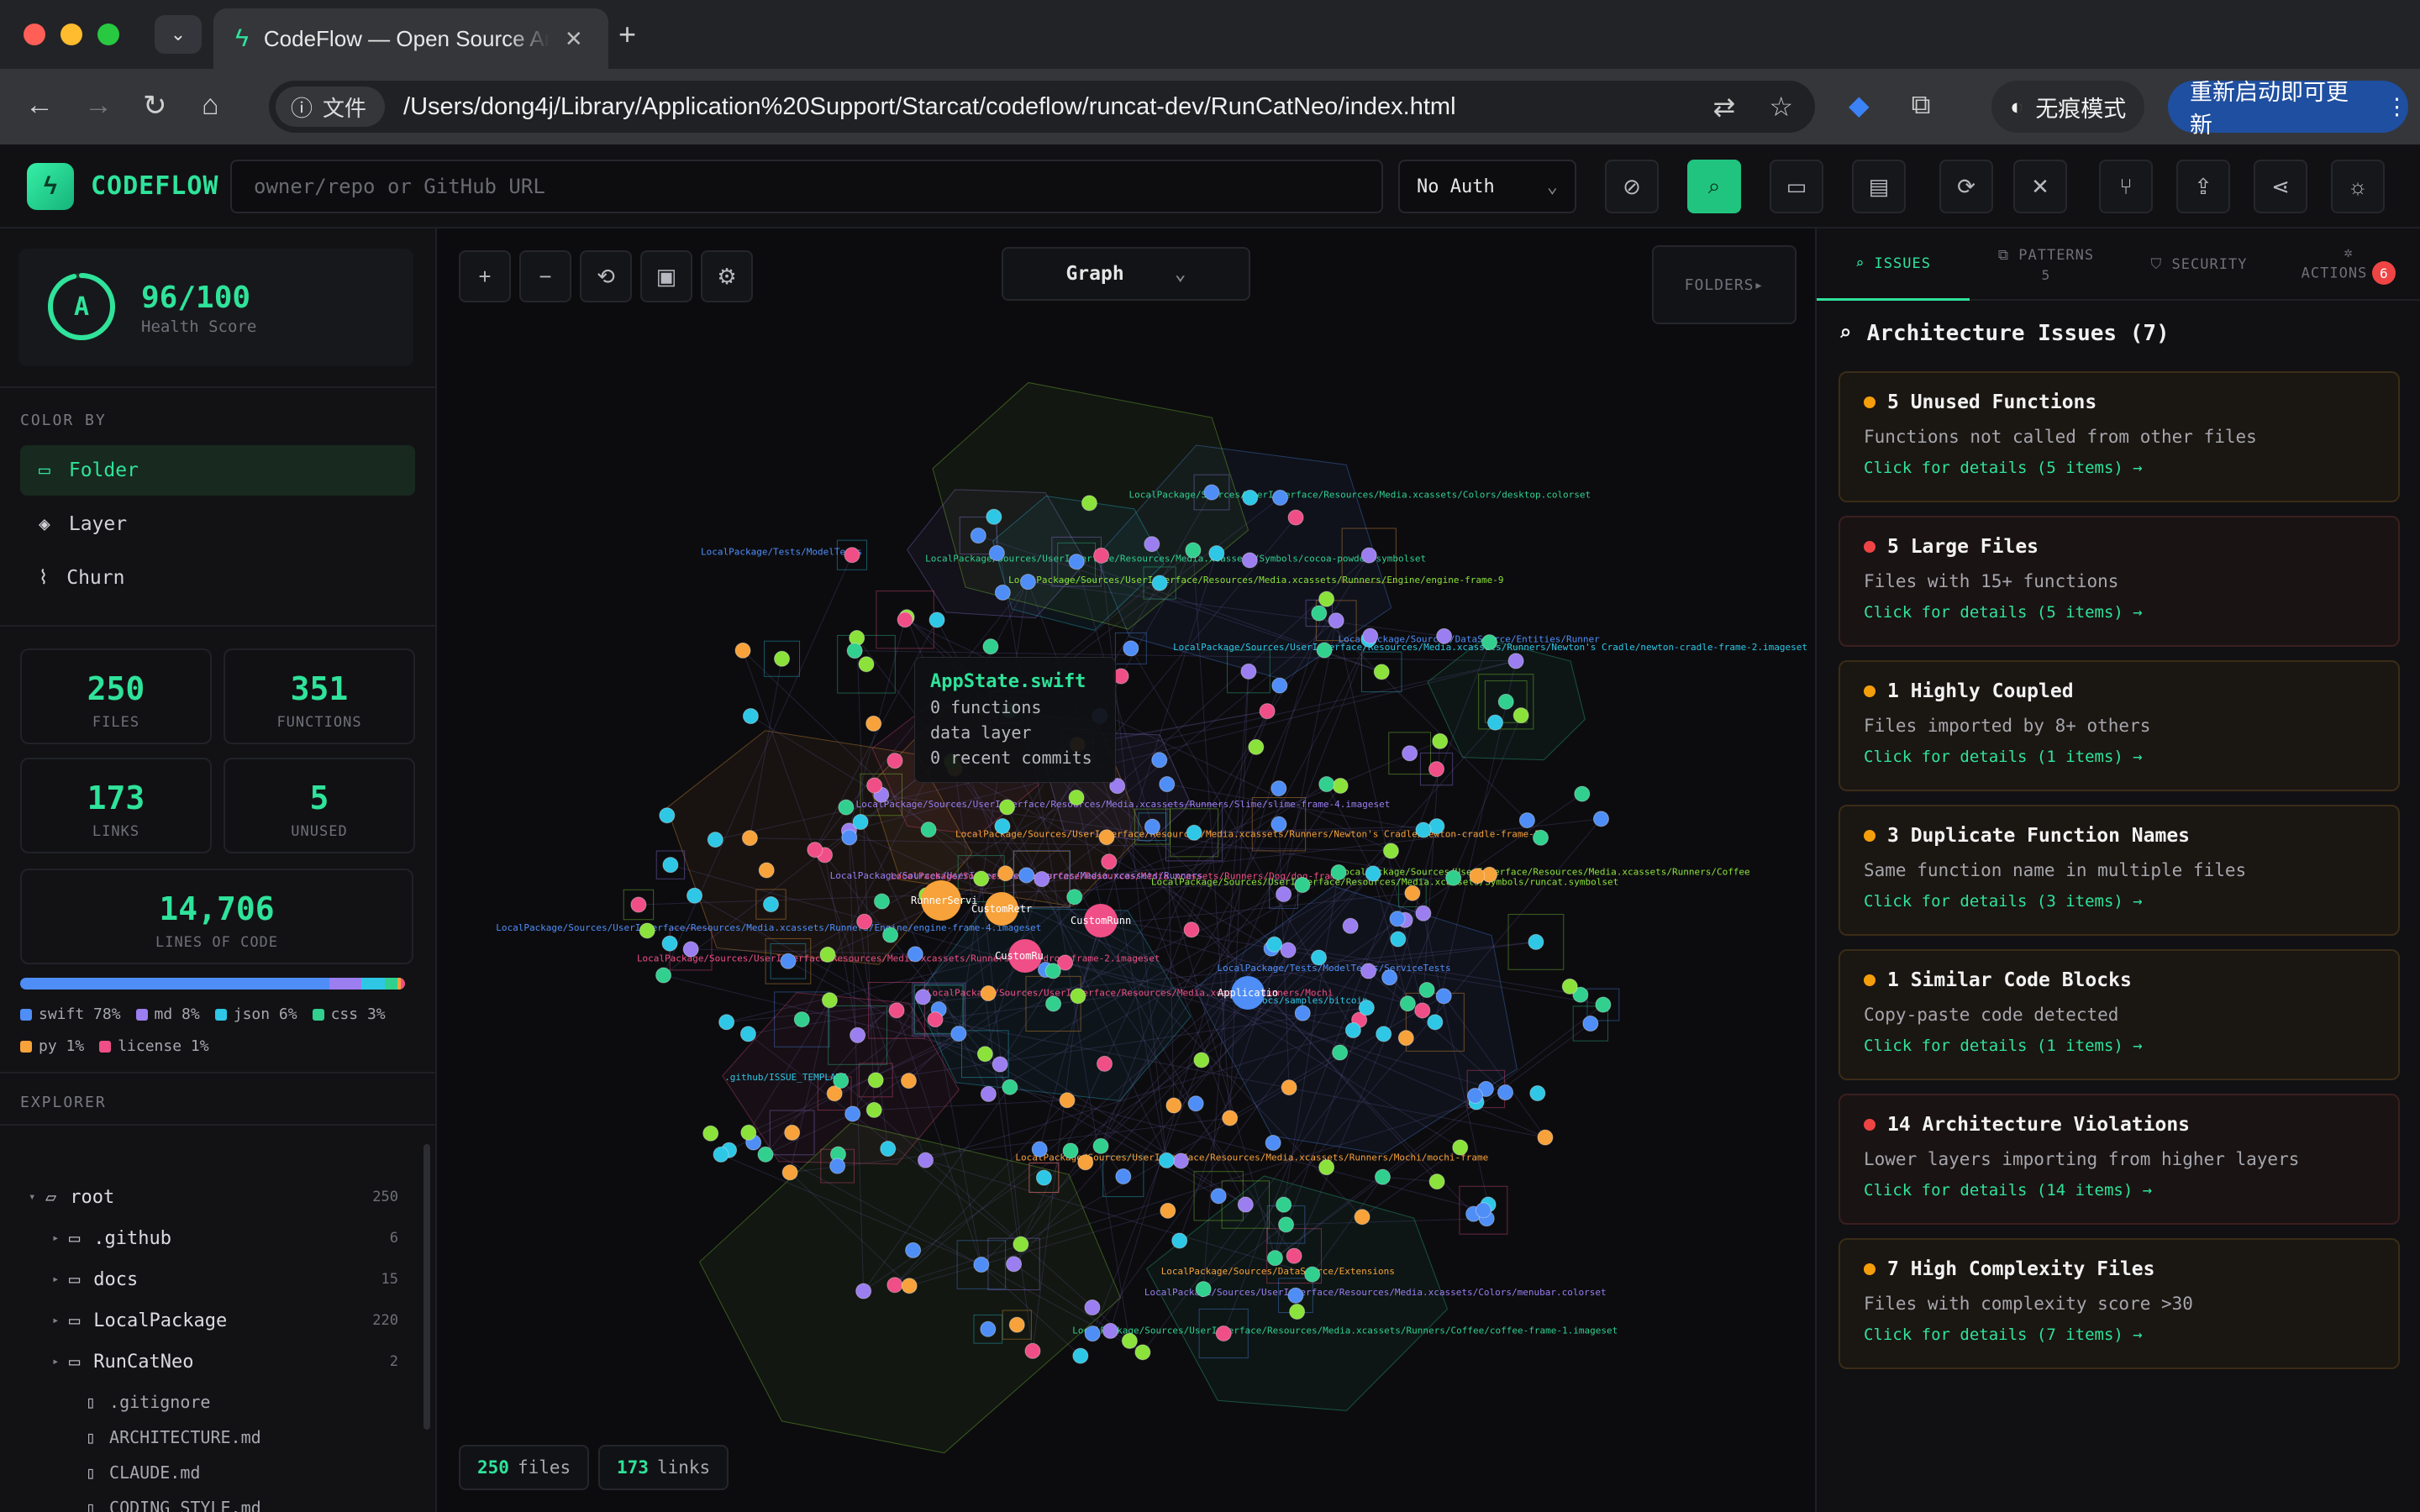 The width and height of the screenshot is (2420, 1512). What do you see at coordinates (2126, 186) in the screenshot?
I see `branch-button: ⑂` at bounding box center [2126, 186].